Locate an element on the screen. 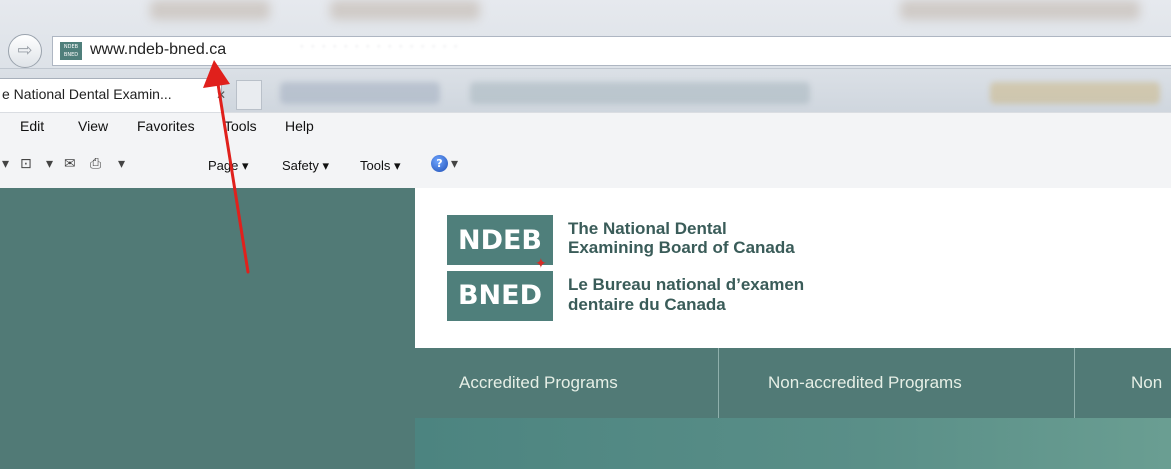 This screenshot has height=469, width=1171. menu-edit: Edit is located at coordinates (32, 126).